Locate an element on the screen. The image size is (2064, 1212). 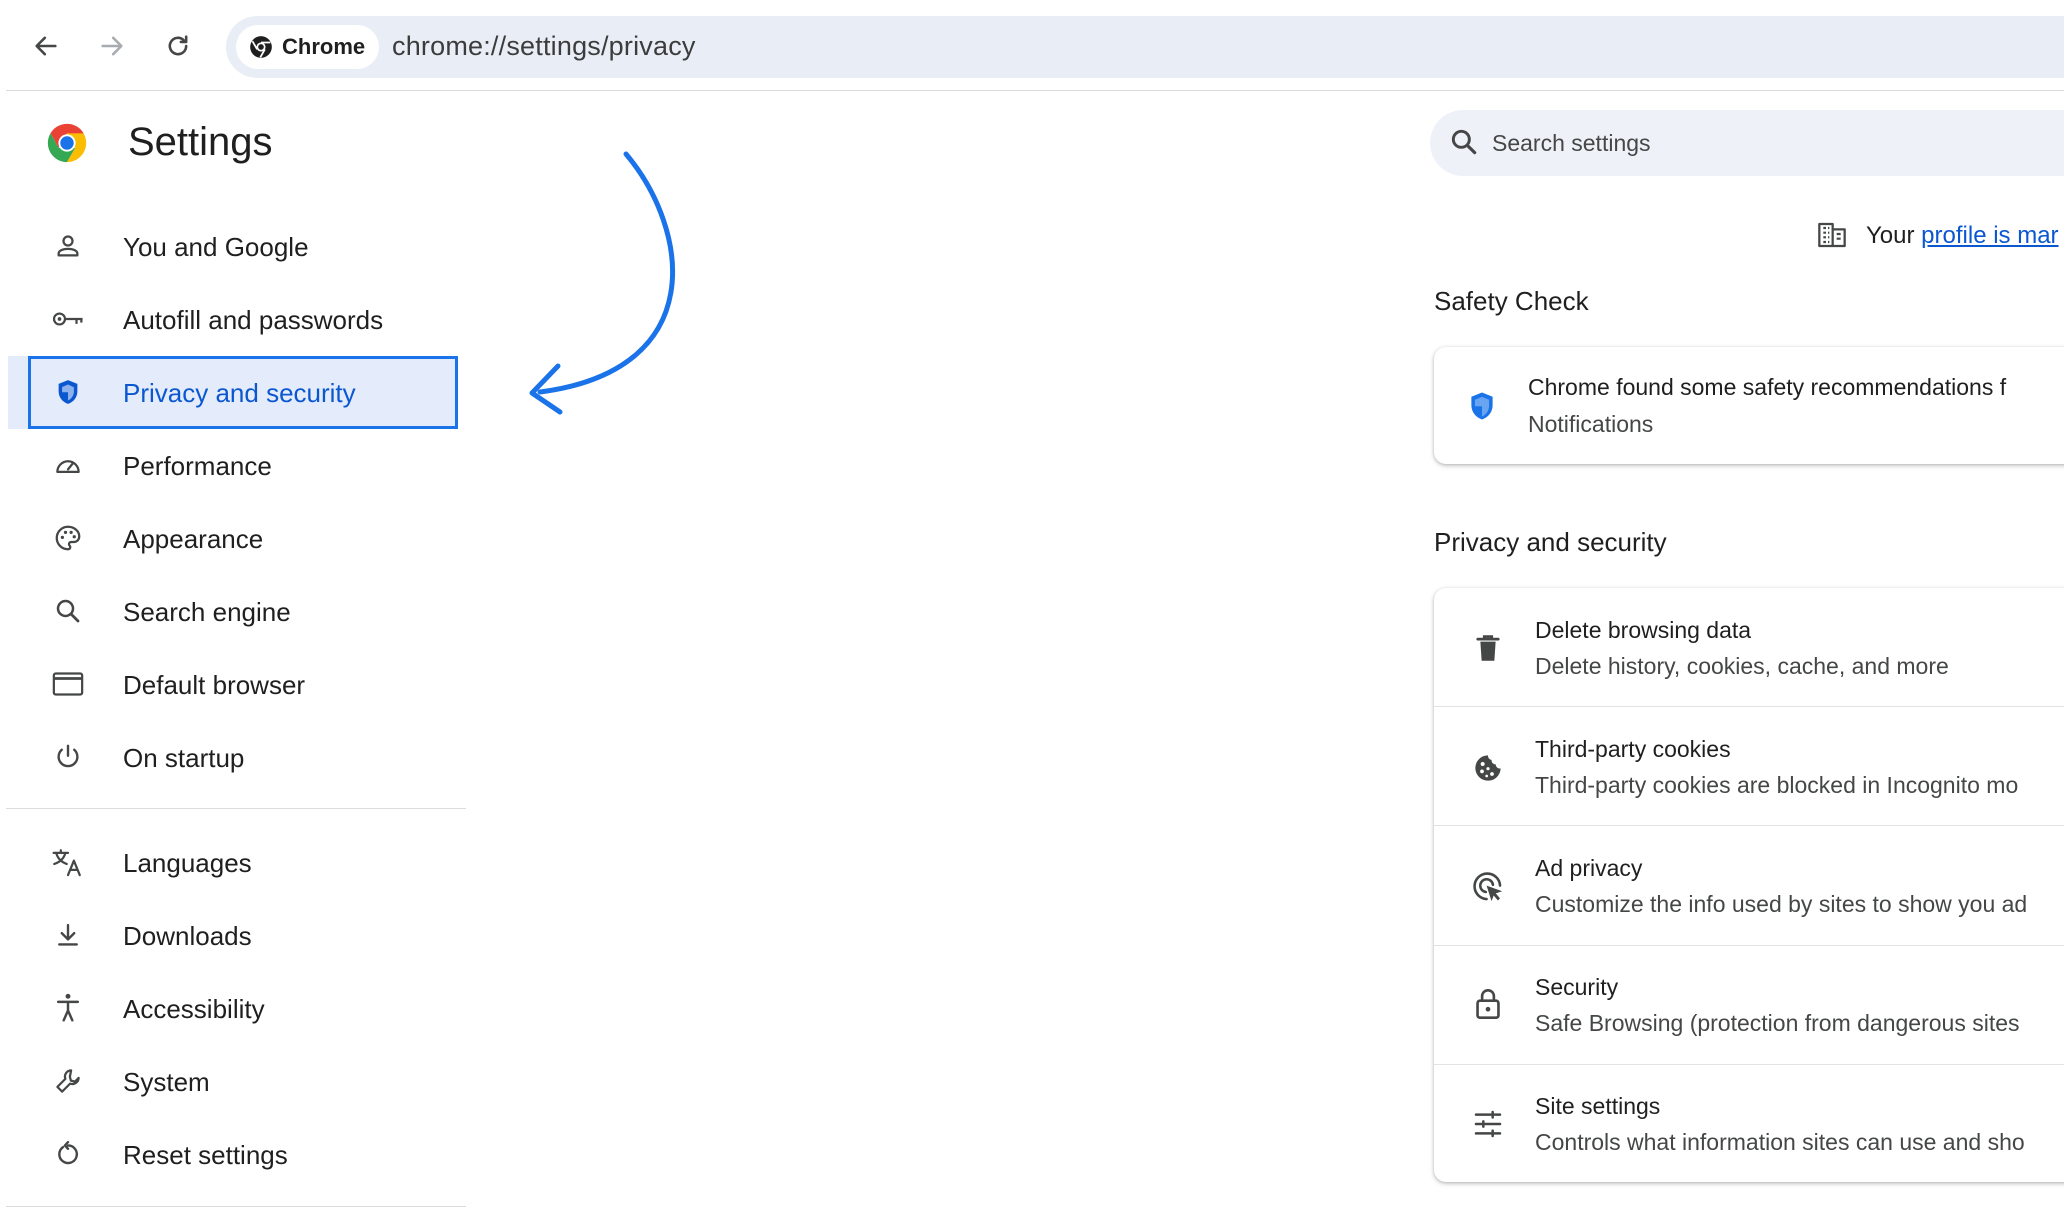
privacy-section-heading: Privacy and security is located at coordinates (1550, 542).